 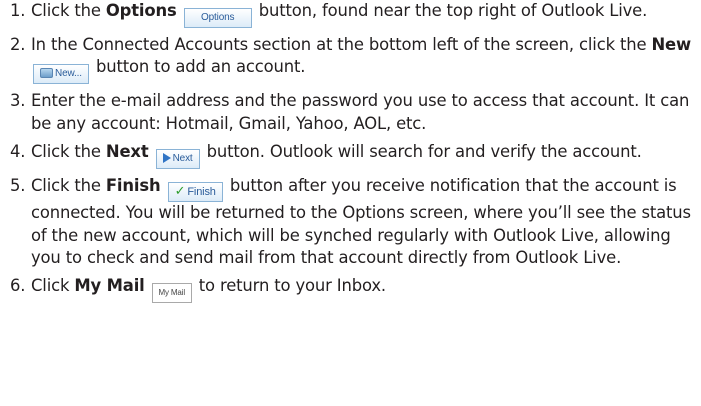 I want to click on finish-button-illustration: ✓ Finish, so click(x=195, y=192).